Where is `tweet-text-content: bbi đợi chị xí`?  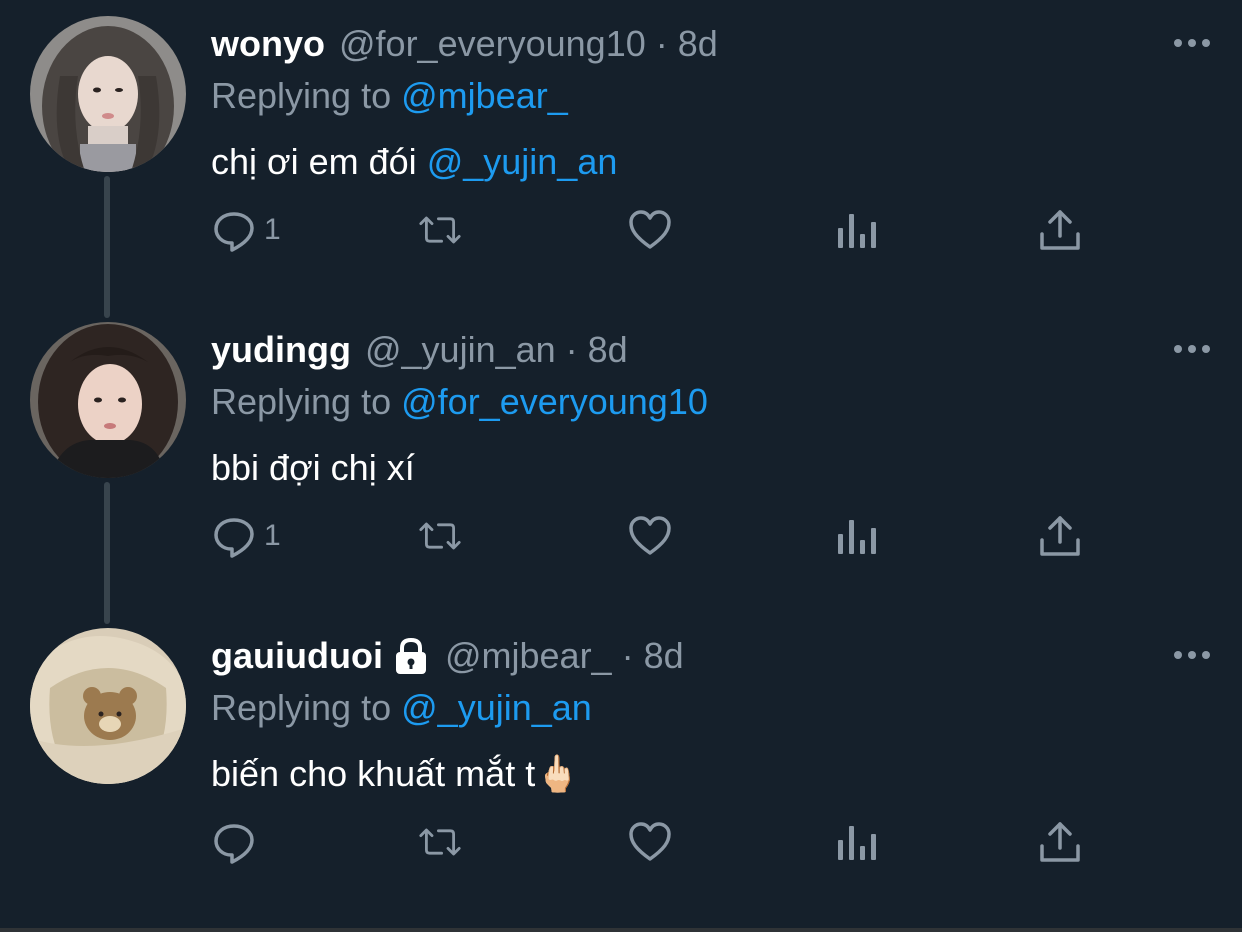 tweet-text-content: bbi đợi chị xí is located at coordinates (313, 467).